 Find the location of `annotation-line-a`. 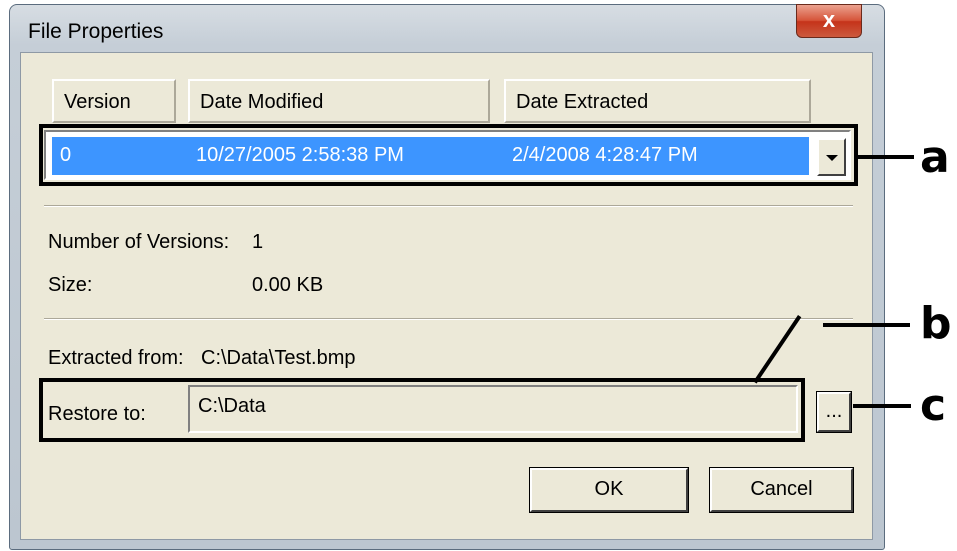

annotation-line-a is located at coordinates (886, 157).